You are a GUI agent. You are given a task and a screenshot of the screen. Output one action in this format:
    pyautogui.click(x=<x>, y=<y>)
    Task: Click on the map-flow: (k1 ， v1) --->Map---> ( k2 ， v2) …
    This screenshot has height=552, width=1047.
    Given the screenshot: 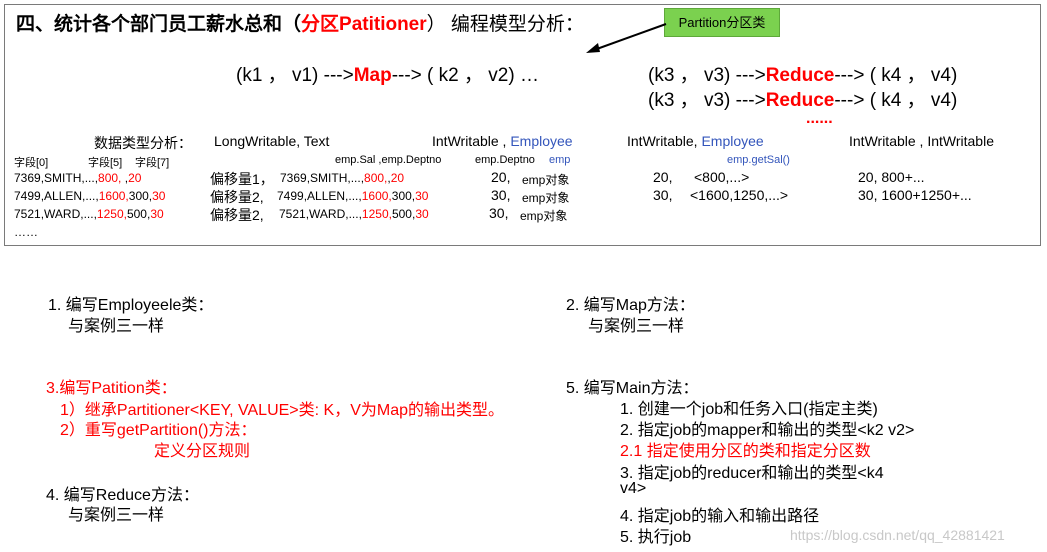 What is the action you would take?
    pyautogui.click(x=387, y=73)
    